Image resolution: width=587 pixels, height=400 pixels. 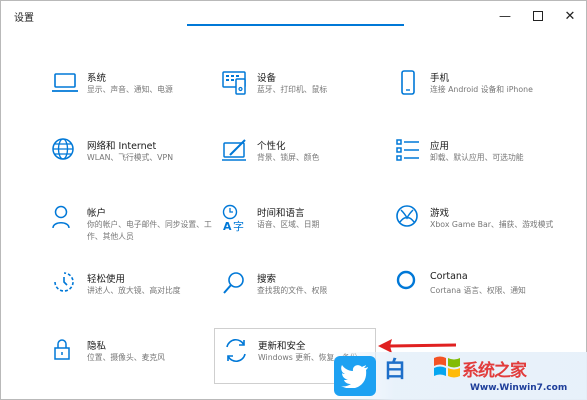 I want to click on category-desc: Xbox Game Bar、捕获、游戏模式, so click(x=492, y=224).